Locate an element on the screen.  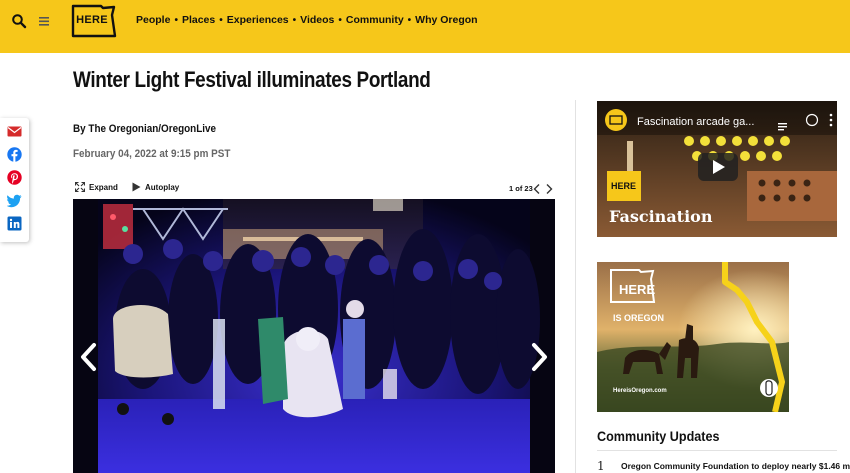
logo-text: HERE is located at coordinates (92, 20).